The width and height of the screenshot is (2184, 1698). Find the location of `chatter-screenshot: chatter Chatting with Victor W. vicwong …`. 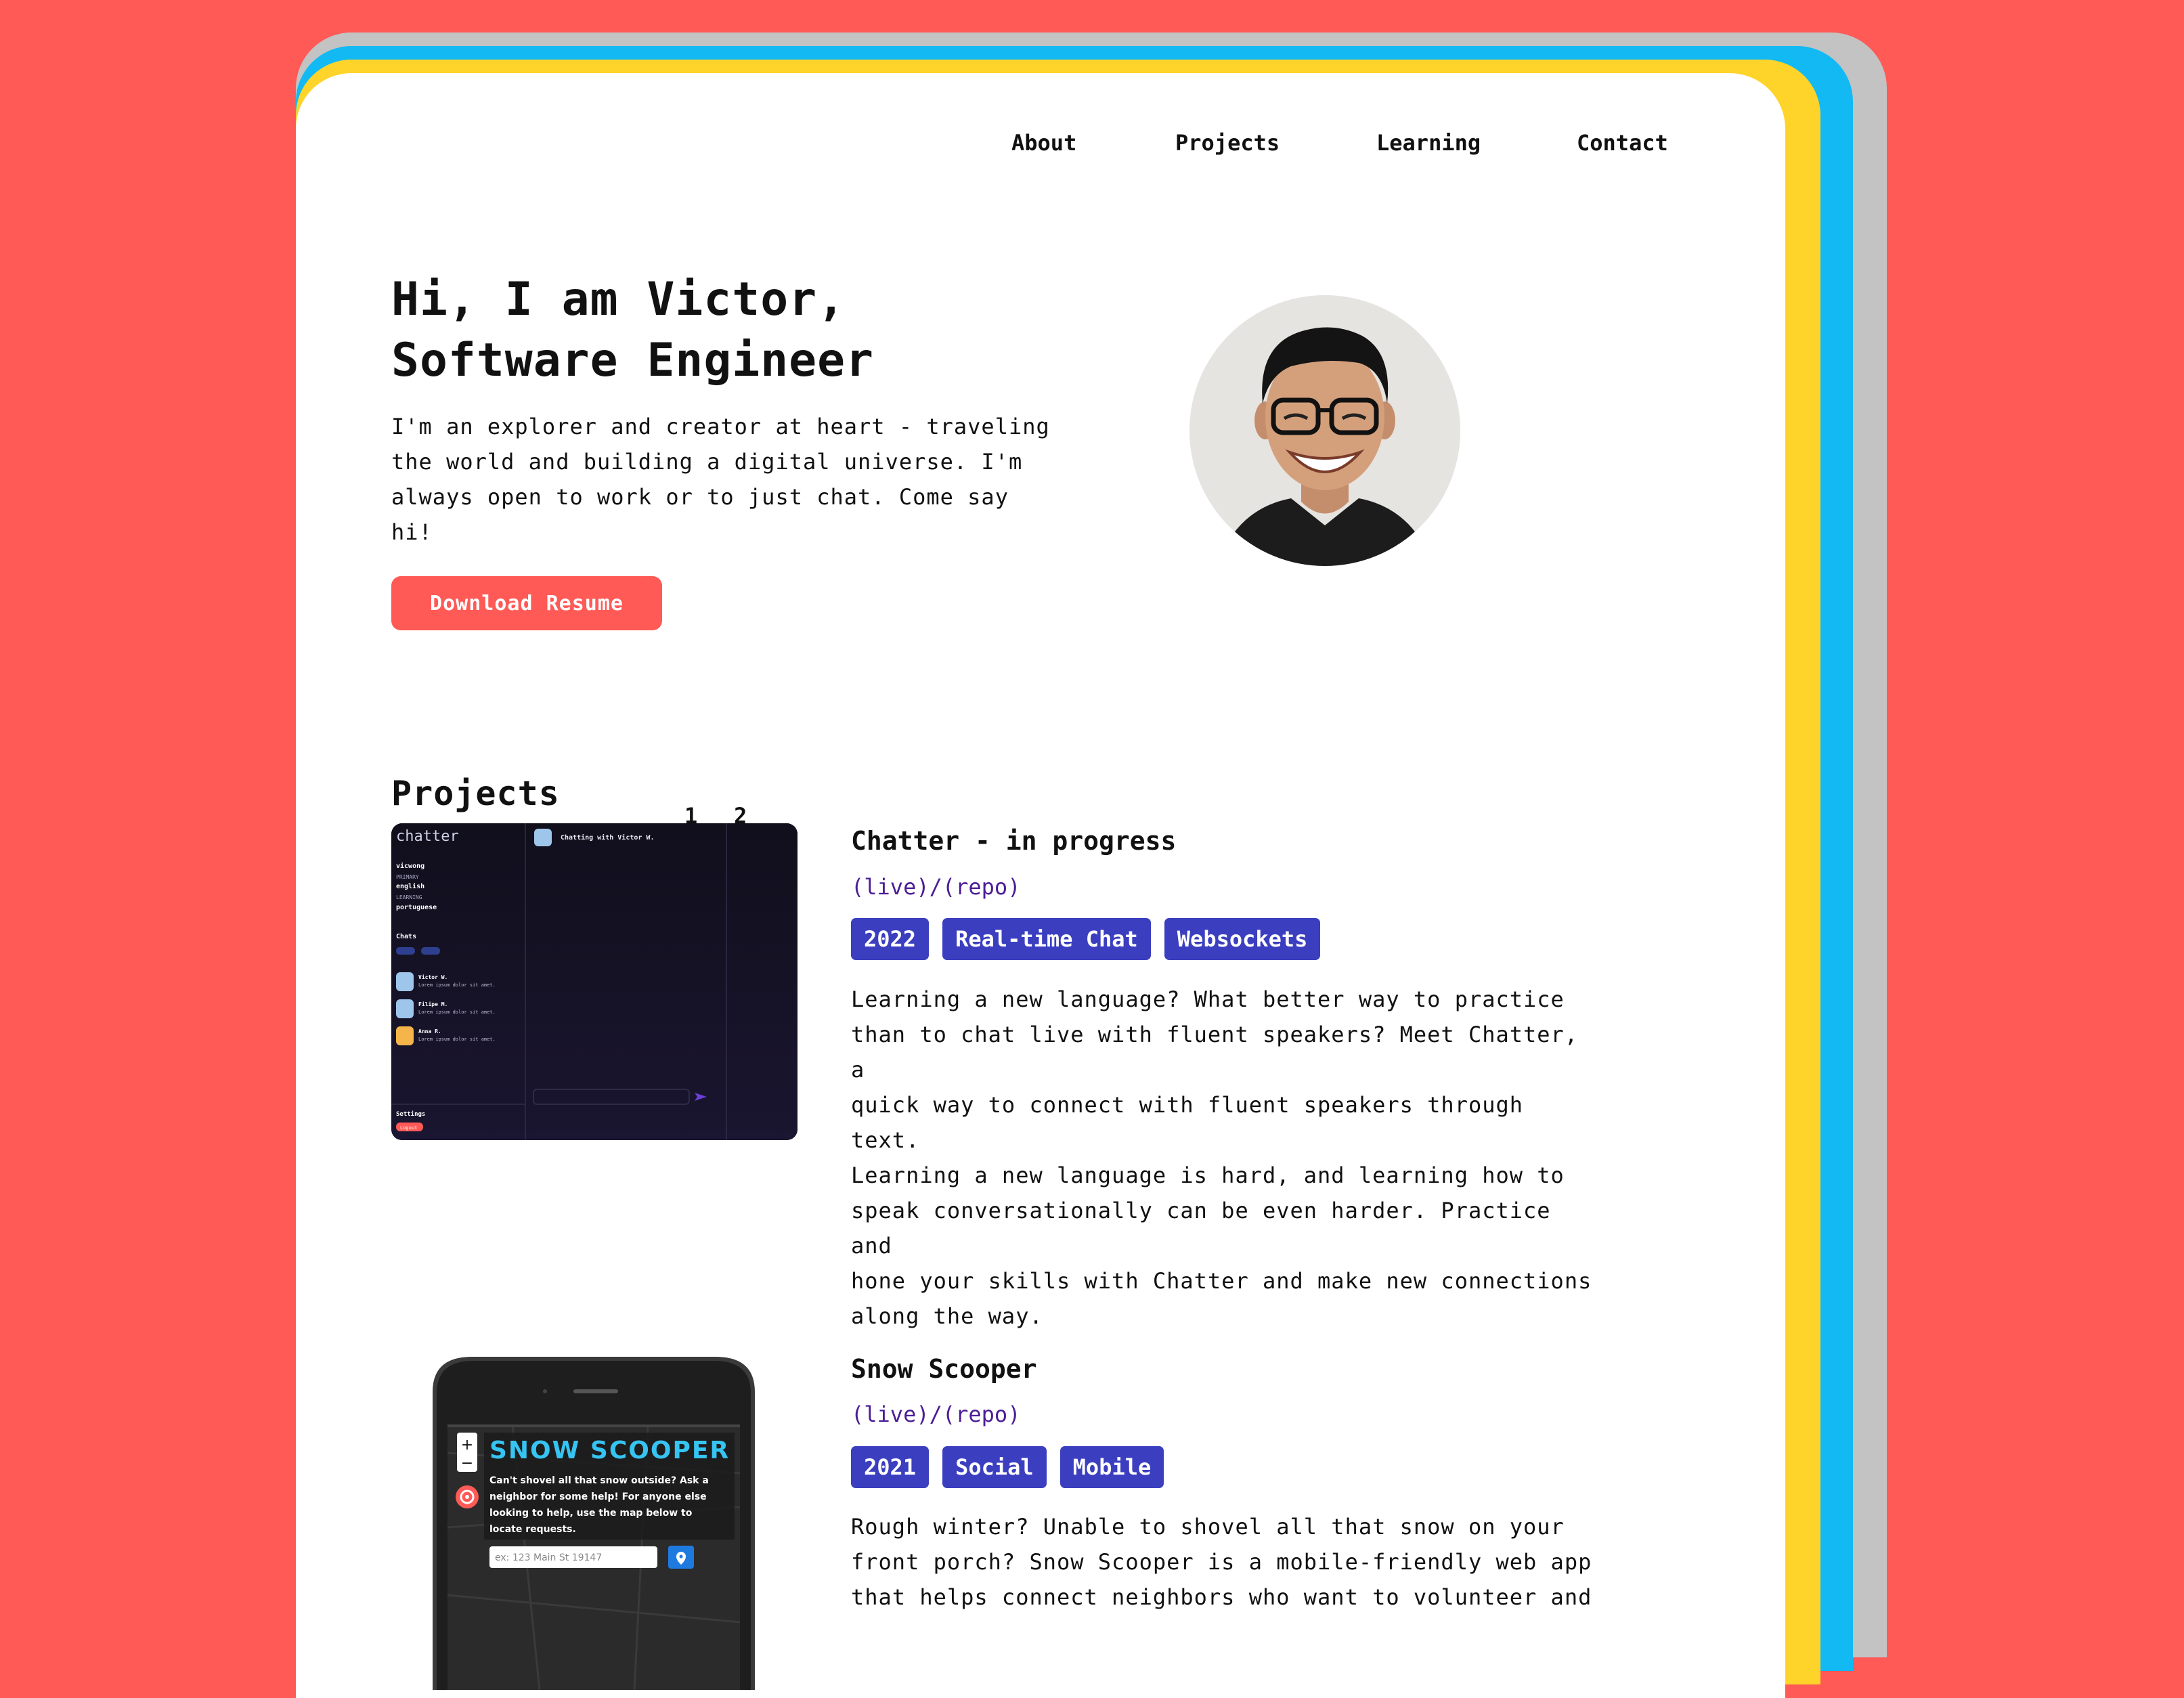

chatter-screenshot: chatter Chatting with Victor W. vicwong … is located at coordinates (594, 982).